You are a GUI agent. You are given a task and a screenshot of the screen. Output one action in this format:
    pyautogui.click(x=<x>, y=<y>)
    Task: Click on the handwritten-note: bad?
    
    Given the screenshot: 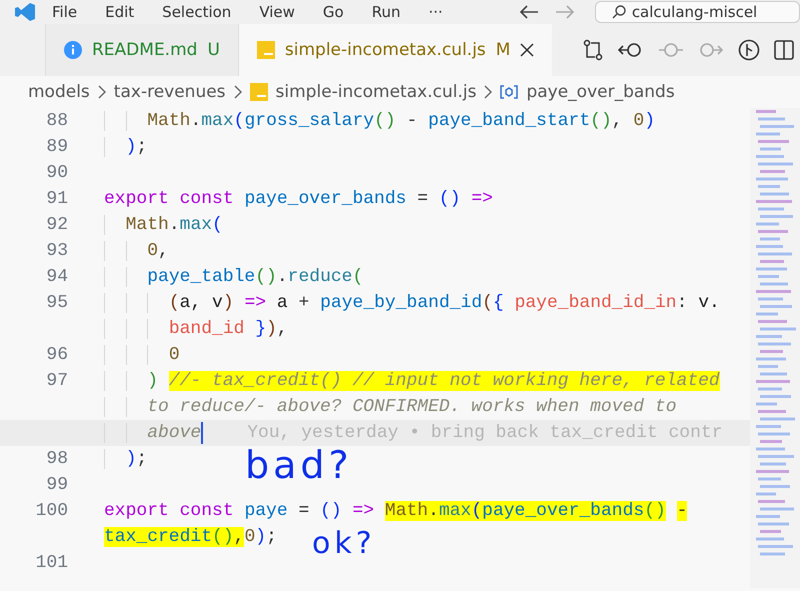 What is the action you would take?
    pyautogui.click(x=299, y=465)
    